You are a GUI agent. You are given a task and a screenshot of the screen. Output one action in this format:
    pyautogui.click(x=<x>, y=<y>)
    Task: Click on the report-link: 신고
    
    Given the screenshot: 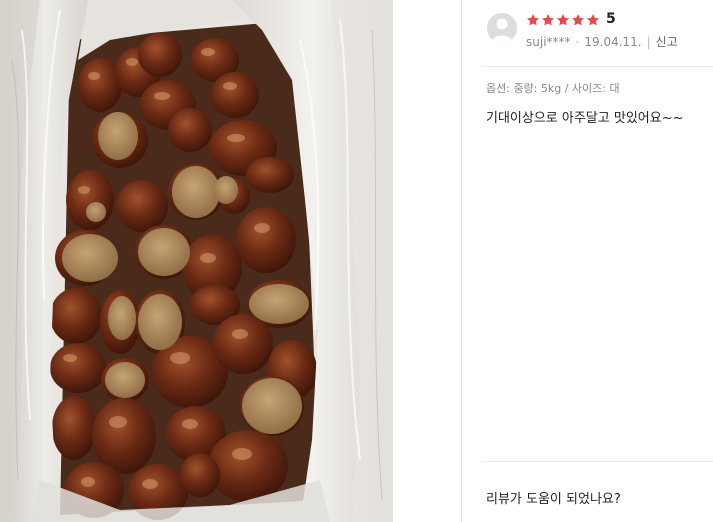 What is the action you would take?
    pyautogui.click(x=667, y=41)
    